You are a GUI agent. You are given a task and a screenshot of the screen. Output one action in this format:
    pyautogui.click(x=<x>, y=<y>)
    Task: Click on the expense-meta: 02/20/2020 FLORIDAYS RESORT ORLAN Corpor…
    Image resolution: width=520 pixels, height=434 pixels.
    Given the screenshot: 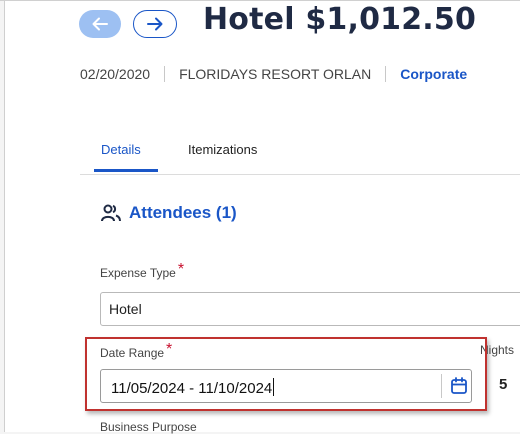 What is the action you would take?
    pyautogui.click(x=273, y=74)
    